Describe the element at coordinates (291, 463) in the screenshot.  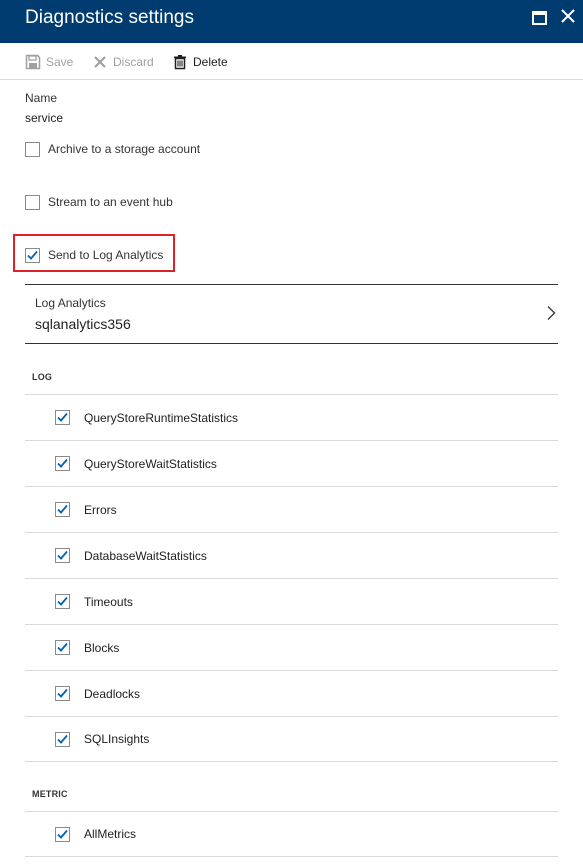
I see `list-item: QueryStoreWaitStatistics` at that location.